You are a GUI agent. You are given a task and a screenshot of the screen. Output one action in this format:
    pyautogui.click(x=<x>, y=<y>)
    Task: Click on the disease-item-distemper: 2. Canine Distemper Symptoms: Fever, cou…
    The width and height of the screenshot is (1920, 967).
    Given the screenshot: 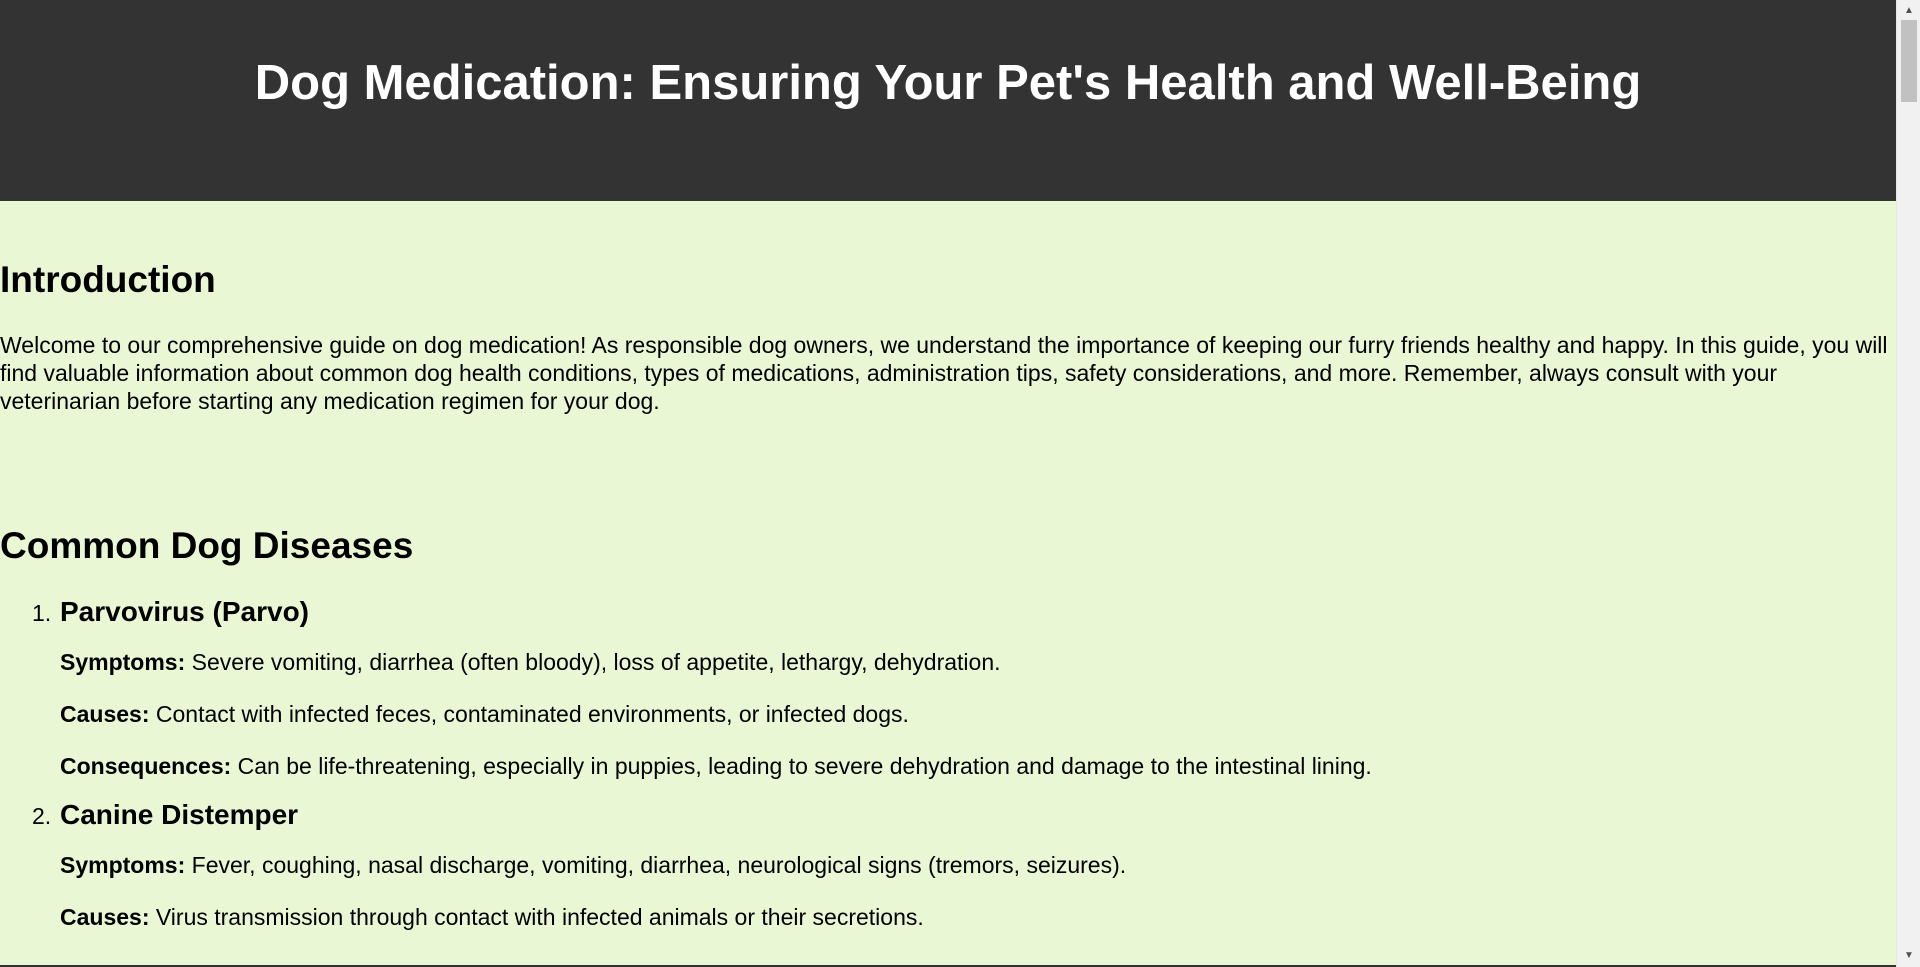 What is the action you would take?
    pyautogui.click(x=940, y=862)
    